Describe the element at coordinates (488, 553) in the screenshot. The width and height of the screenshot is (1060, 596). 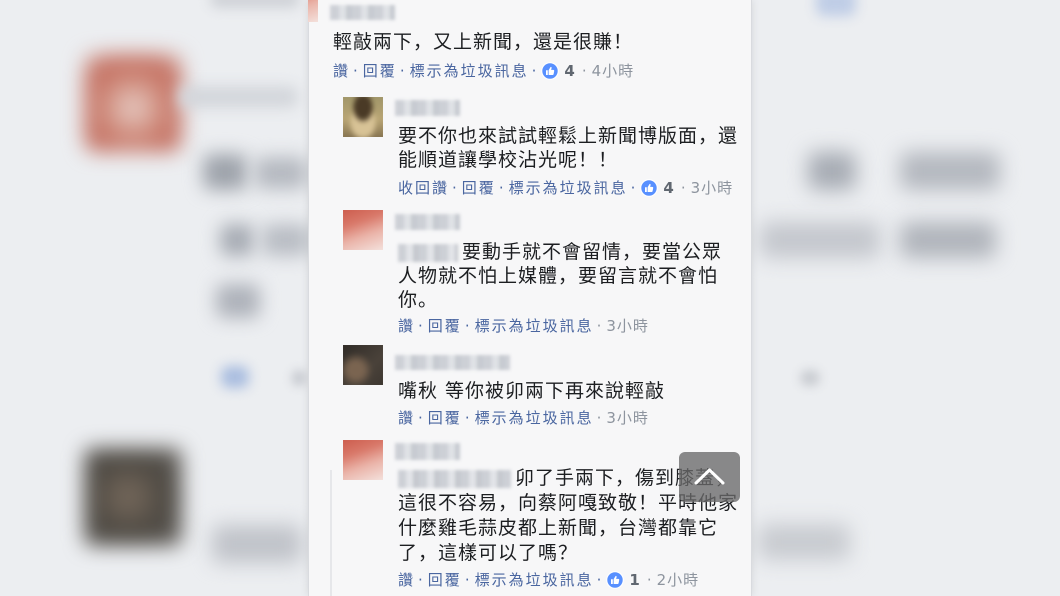
I see `comment-text: 了，這樣可以了嗎？` at that location.